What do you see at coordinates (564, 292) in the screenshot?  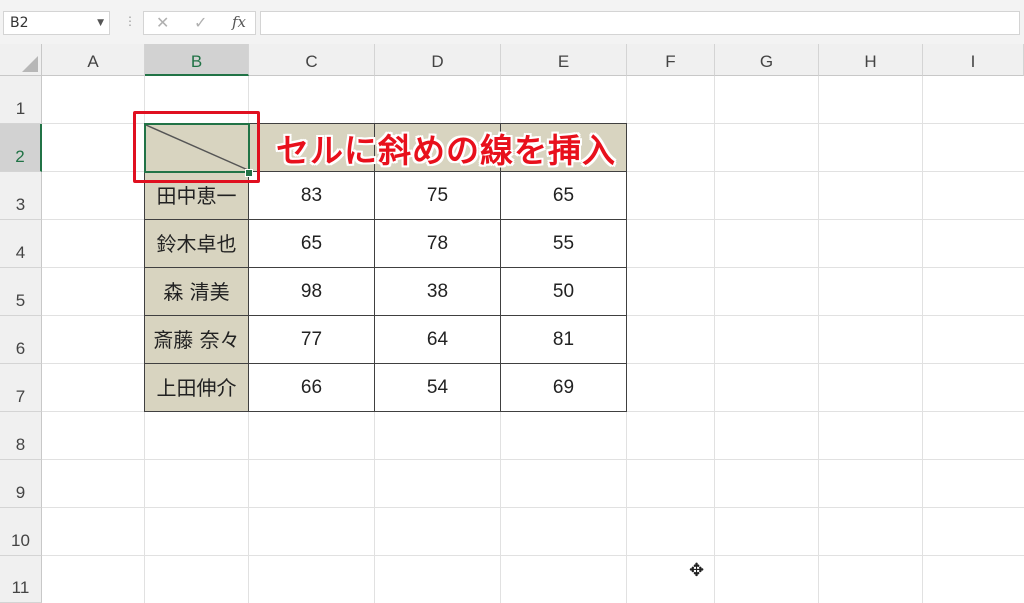 I see `cell-e5: 50` at bounding box center [564, 292].